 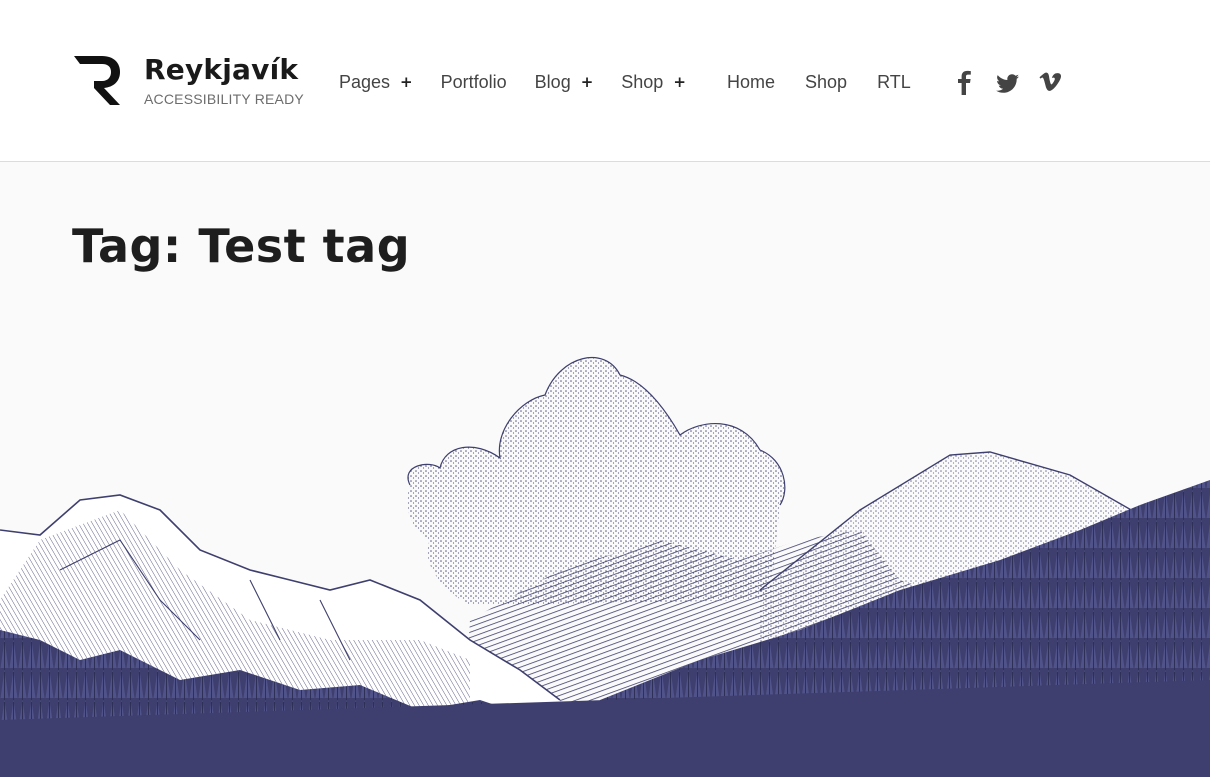 I want to click on nav-item-shop: Shop +, so click(x=653, y=82).